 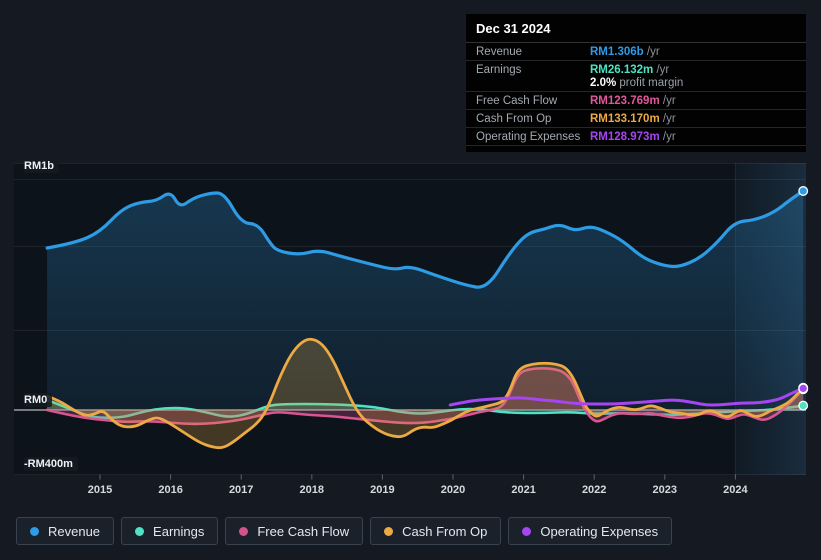 What do you see at coordinates (170, 490) in the screenshot?
I see `x-axis-label-2016: 2016` at bounding box center [170, 490].